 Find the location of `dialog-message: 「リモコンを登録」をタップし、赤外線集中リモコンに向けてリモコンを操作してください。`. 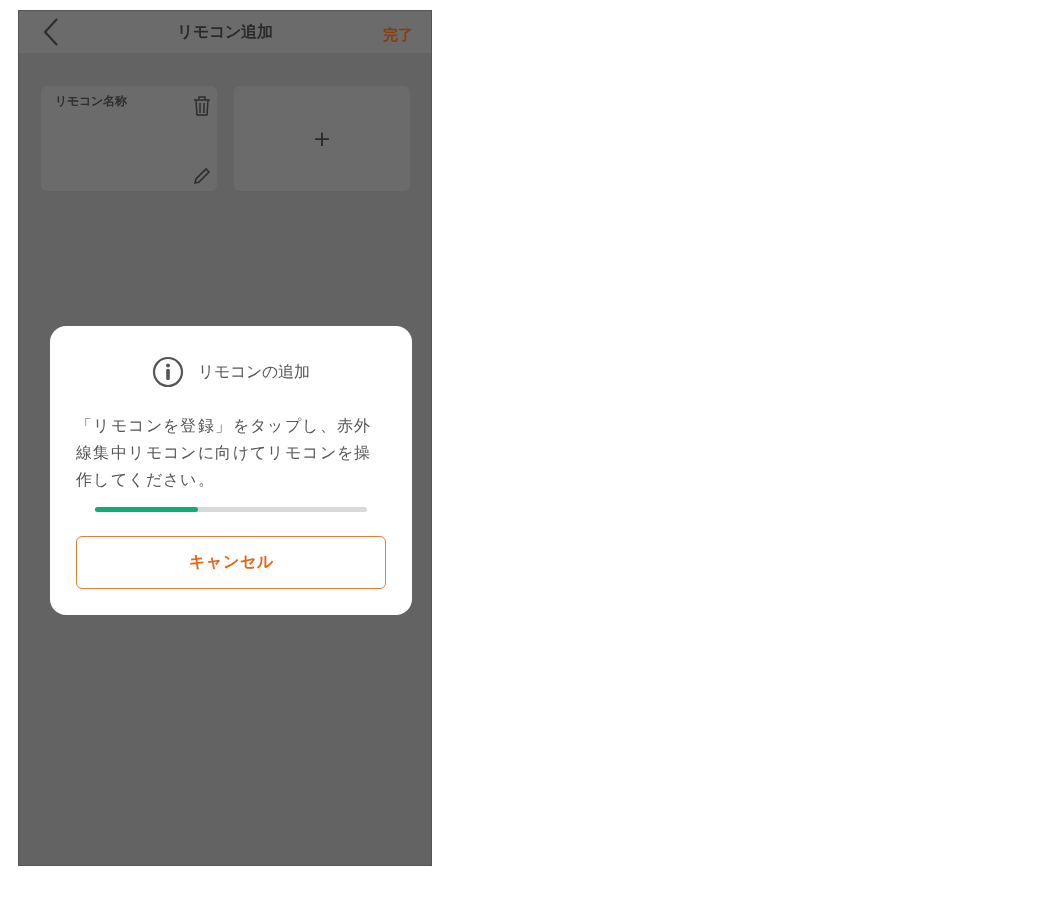

dialog-message: 「リモコンを登録」をタップし、赤外線集中リモコンに向けてリモコンを操作してください。 is located at coordinates (224, 453).